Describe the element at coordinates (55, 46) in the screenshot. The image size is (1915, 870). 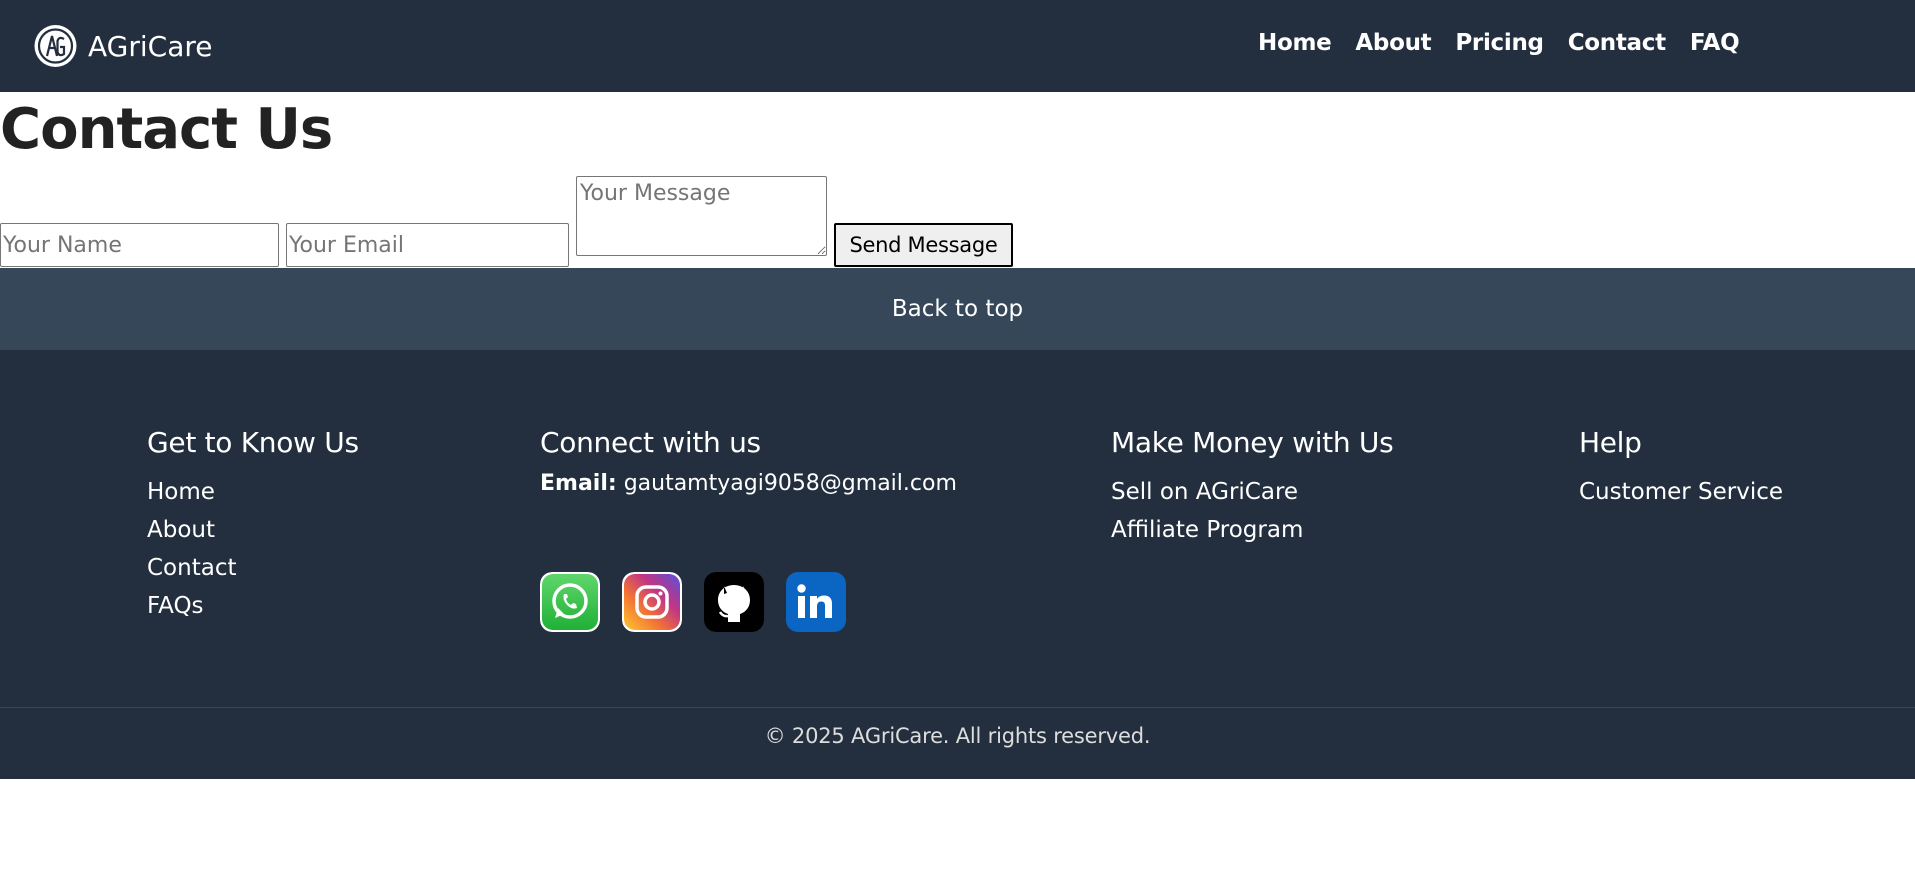
I see `agricare-logo-icon` at that location.